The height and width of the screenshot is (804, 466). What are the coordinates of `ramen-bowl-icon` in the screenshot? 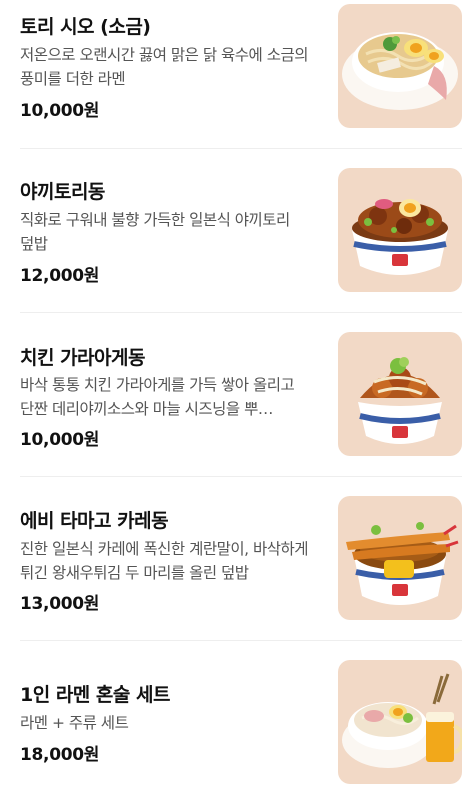 It's located at (400, 66).